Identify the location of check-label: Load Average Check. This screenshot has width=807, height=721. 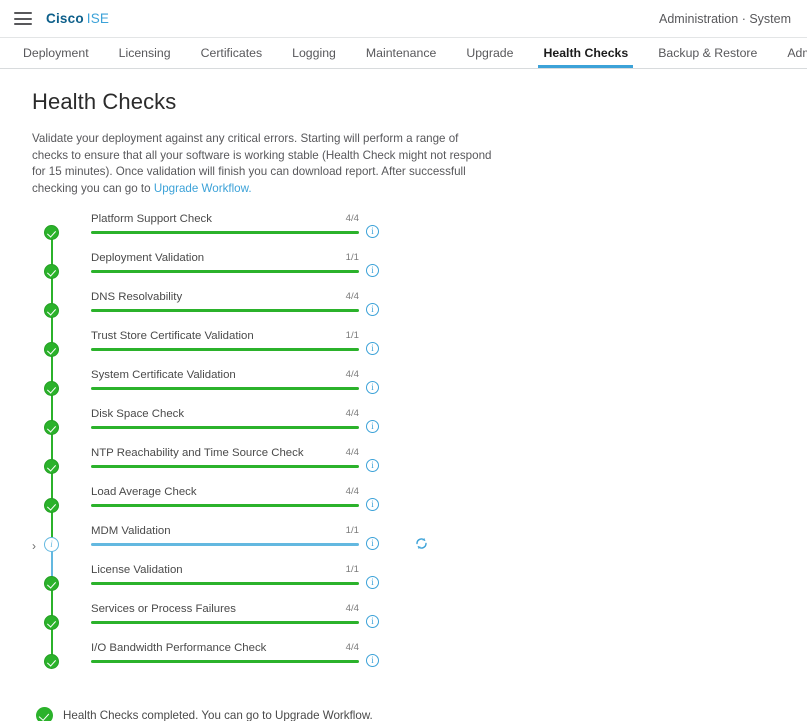
(144, 492).